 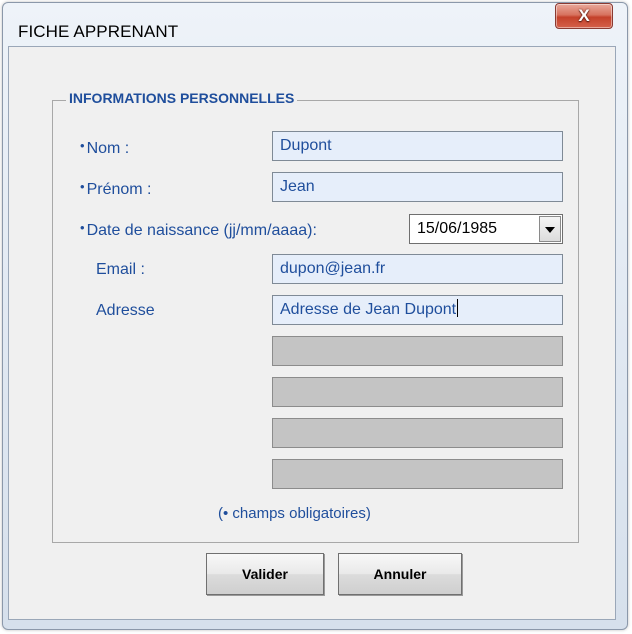 What do you see at coordinates (125, 310) in the screenshot?
I see `adresse-label: Adresse` at bounding box center [125, 310].